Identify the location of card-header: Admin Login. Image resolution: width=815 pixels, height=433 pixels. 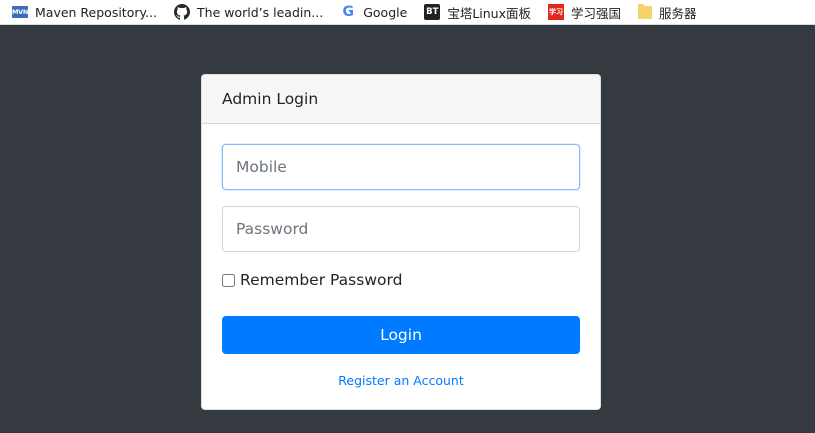
(401, 99).